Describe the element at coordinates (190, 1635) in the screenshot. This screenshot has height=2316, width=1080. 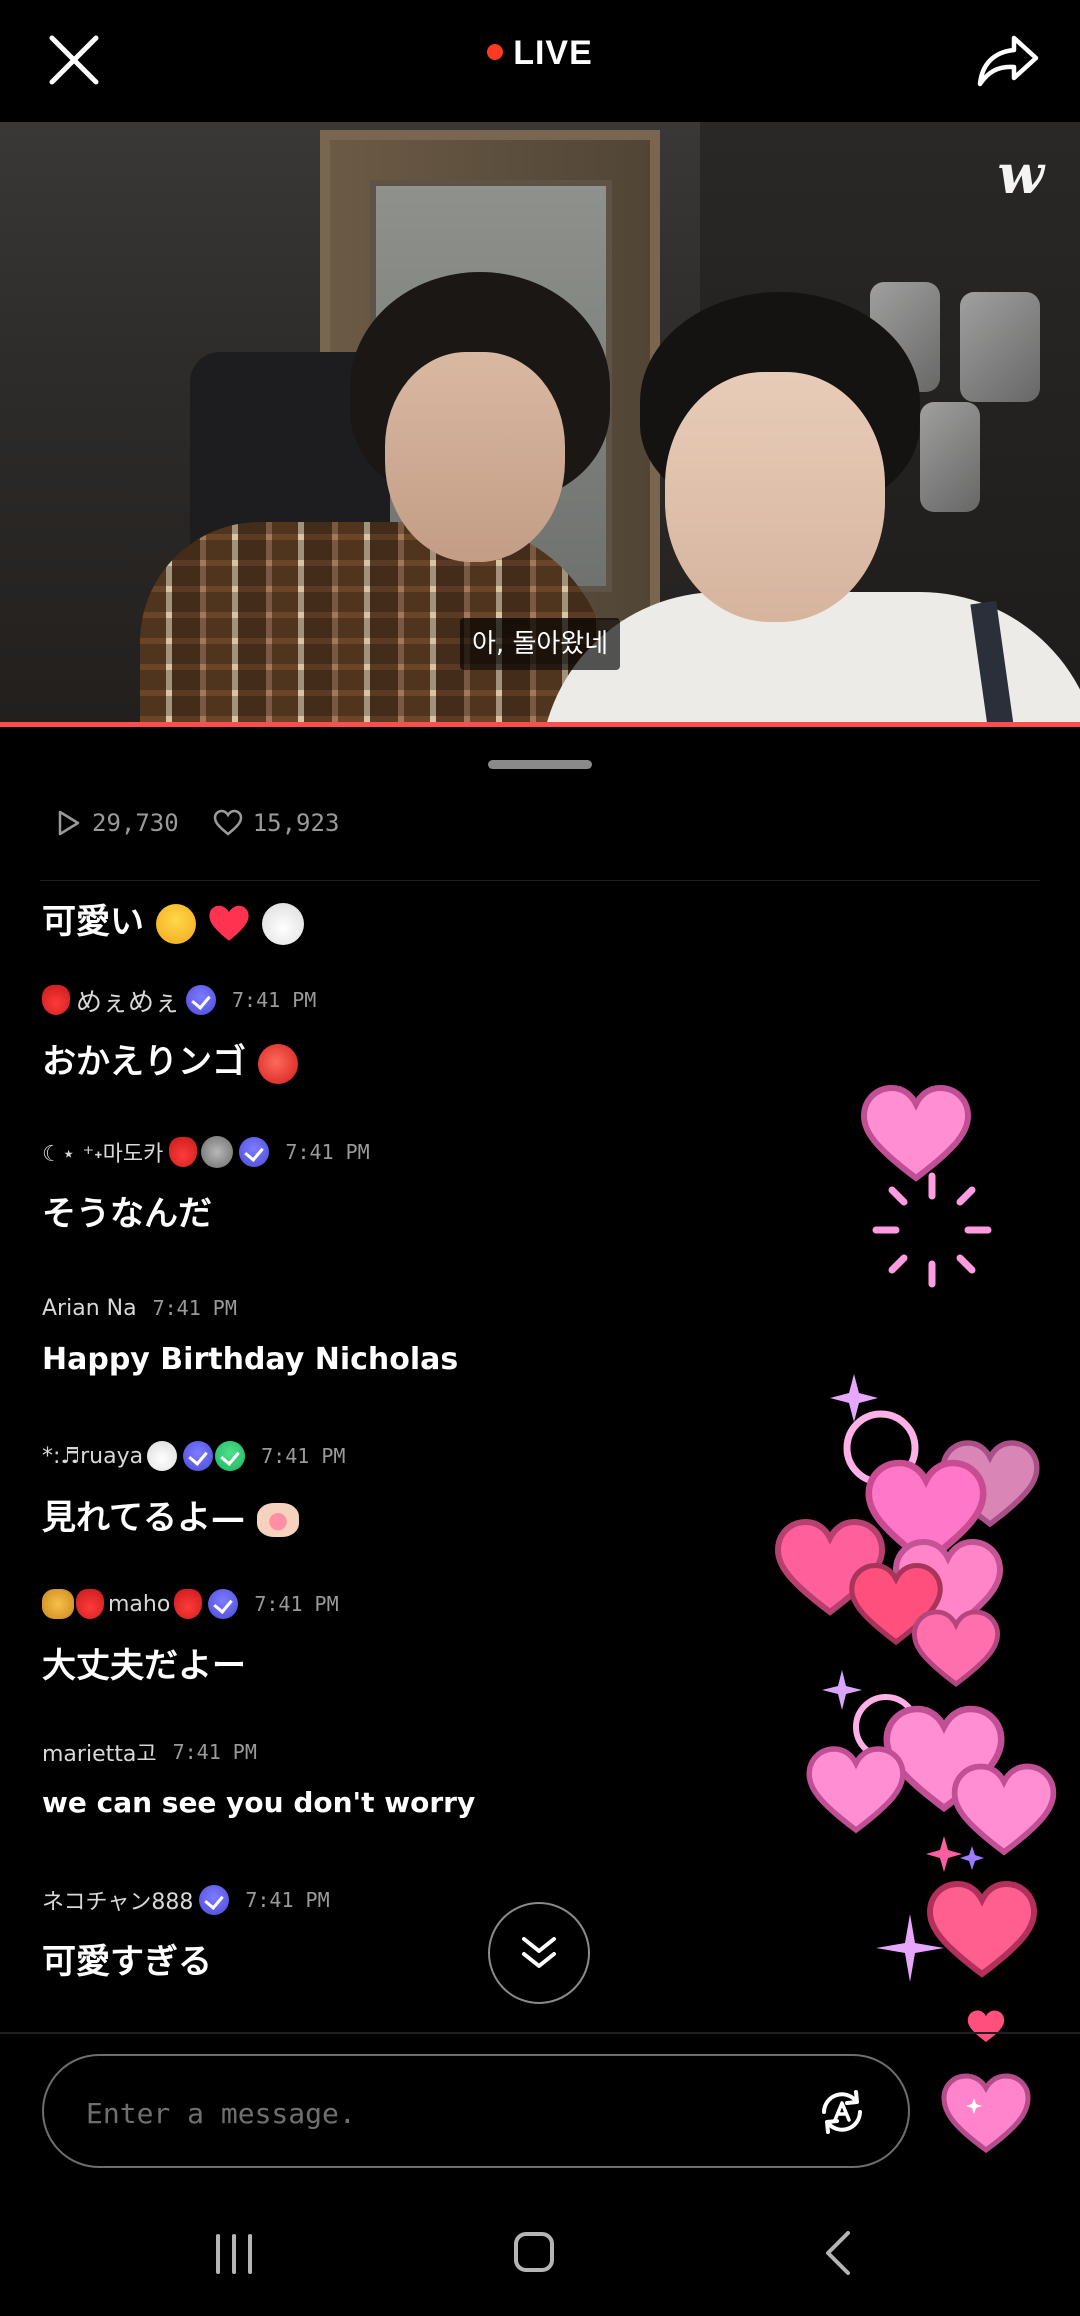
I see `chat-message: maho 7:41 PM 大丈夫だよー` at that location.